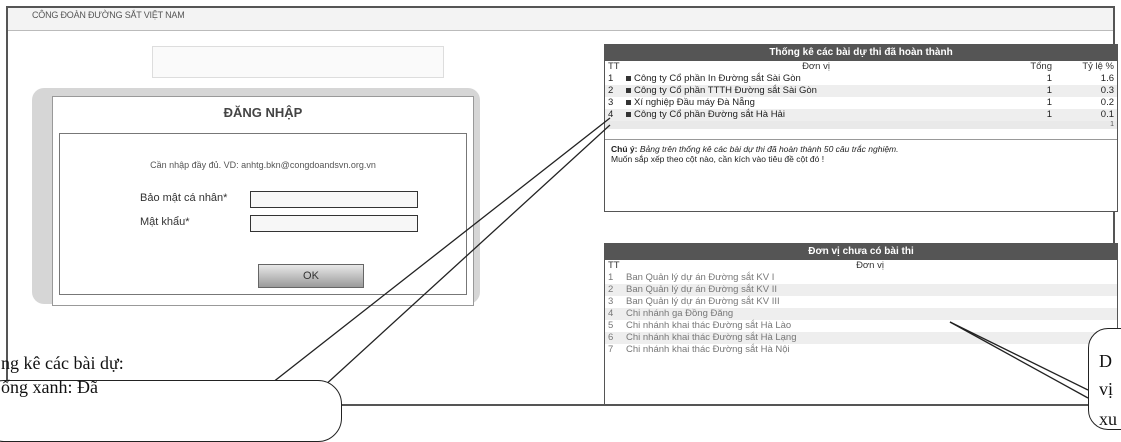 This screenshot has width=1121, height=442. I want to click on right-callout: D vị xu, so click(1104, 379).